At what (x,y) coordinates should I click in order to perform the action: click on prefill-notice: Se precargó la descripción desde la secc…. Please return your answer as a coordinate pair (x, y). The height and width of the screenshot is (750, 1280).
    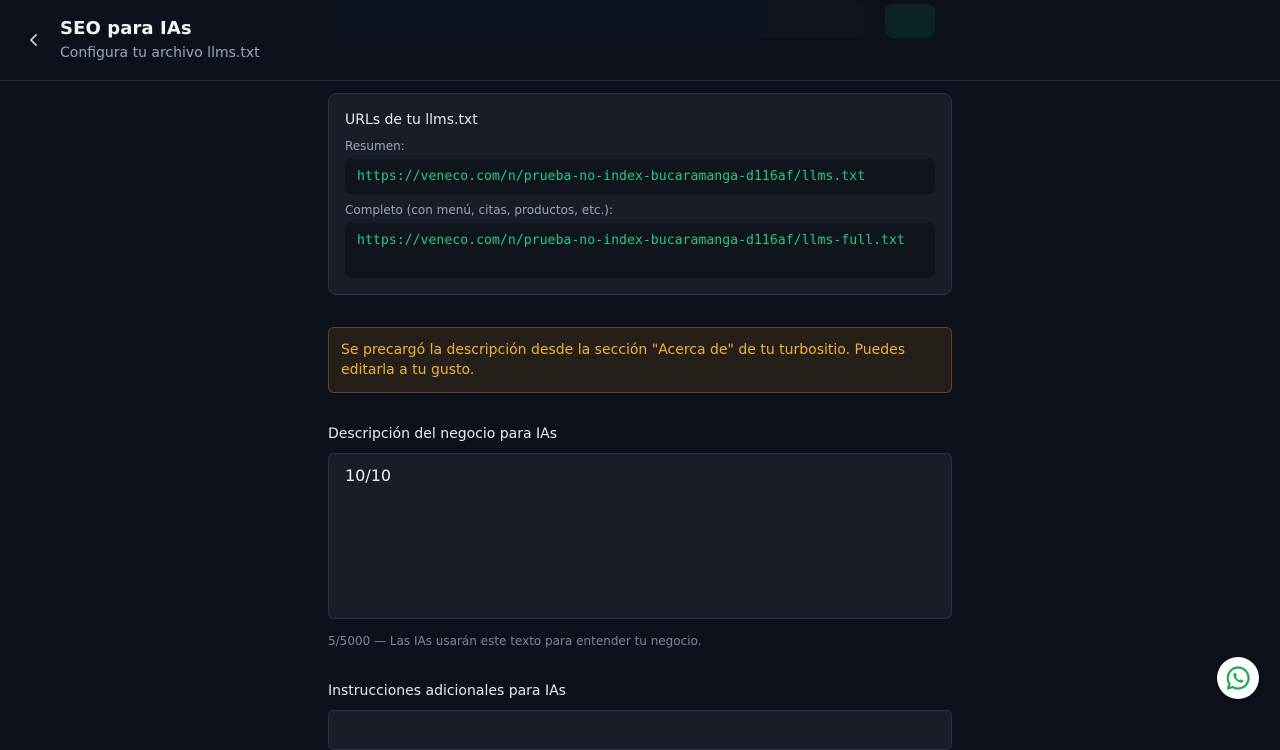
    Looking at the image, I should click on (640, 360).